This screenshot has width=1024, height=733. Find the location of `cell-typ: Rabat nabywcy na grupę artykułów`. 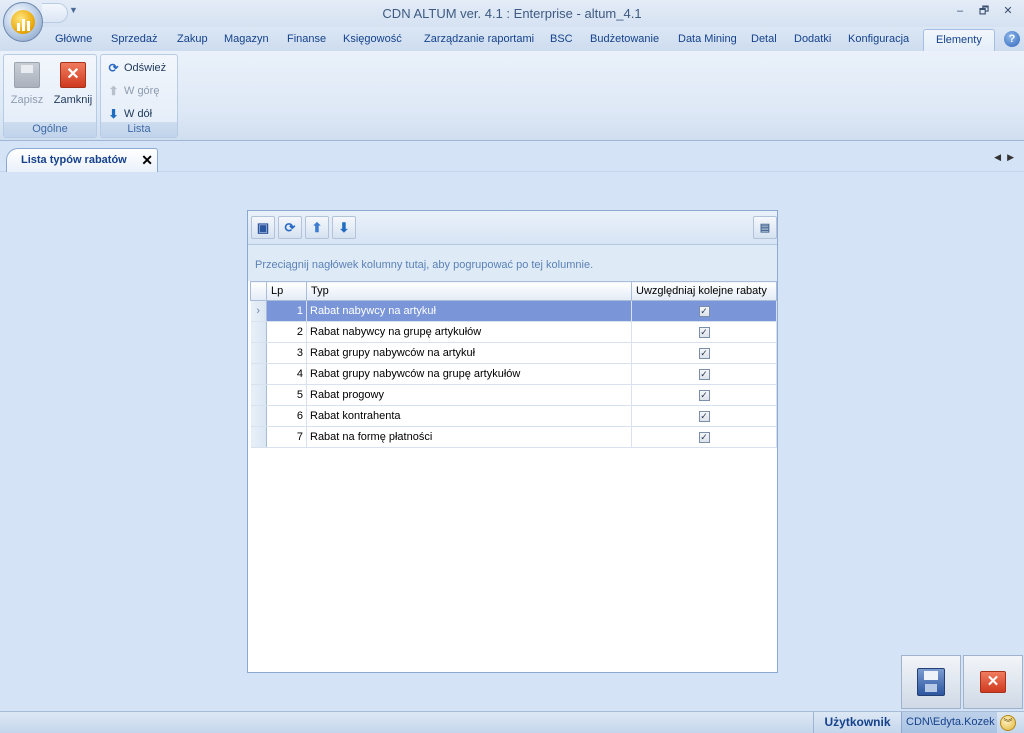

cell-typ: Rabat nabywcy na grupę artykułów is located at coordinates (469, 332).